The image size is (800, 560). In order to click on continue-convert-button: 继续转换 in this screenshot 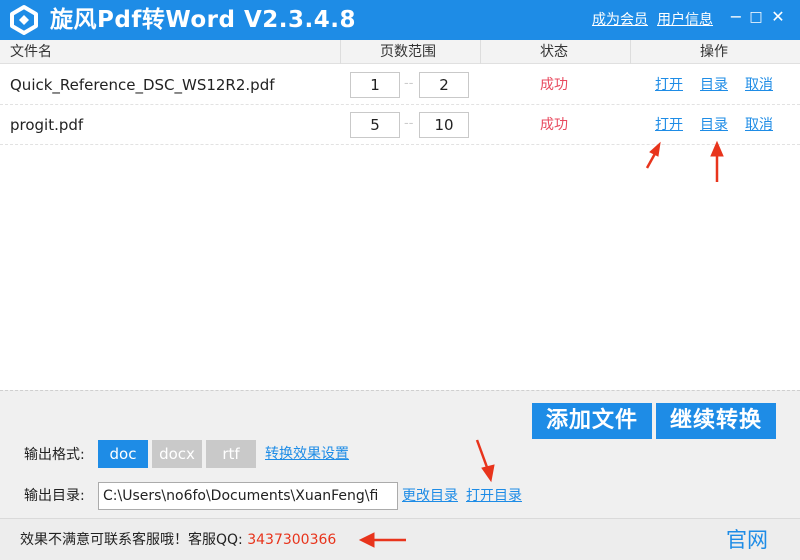, I will do `click(716, 421)`.